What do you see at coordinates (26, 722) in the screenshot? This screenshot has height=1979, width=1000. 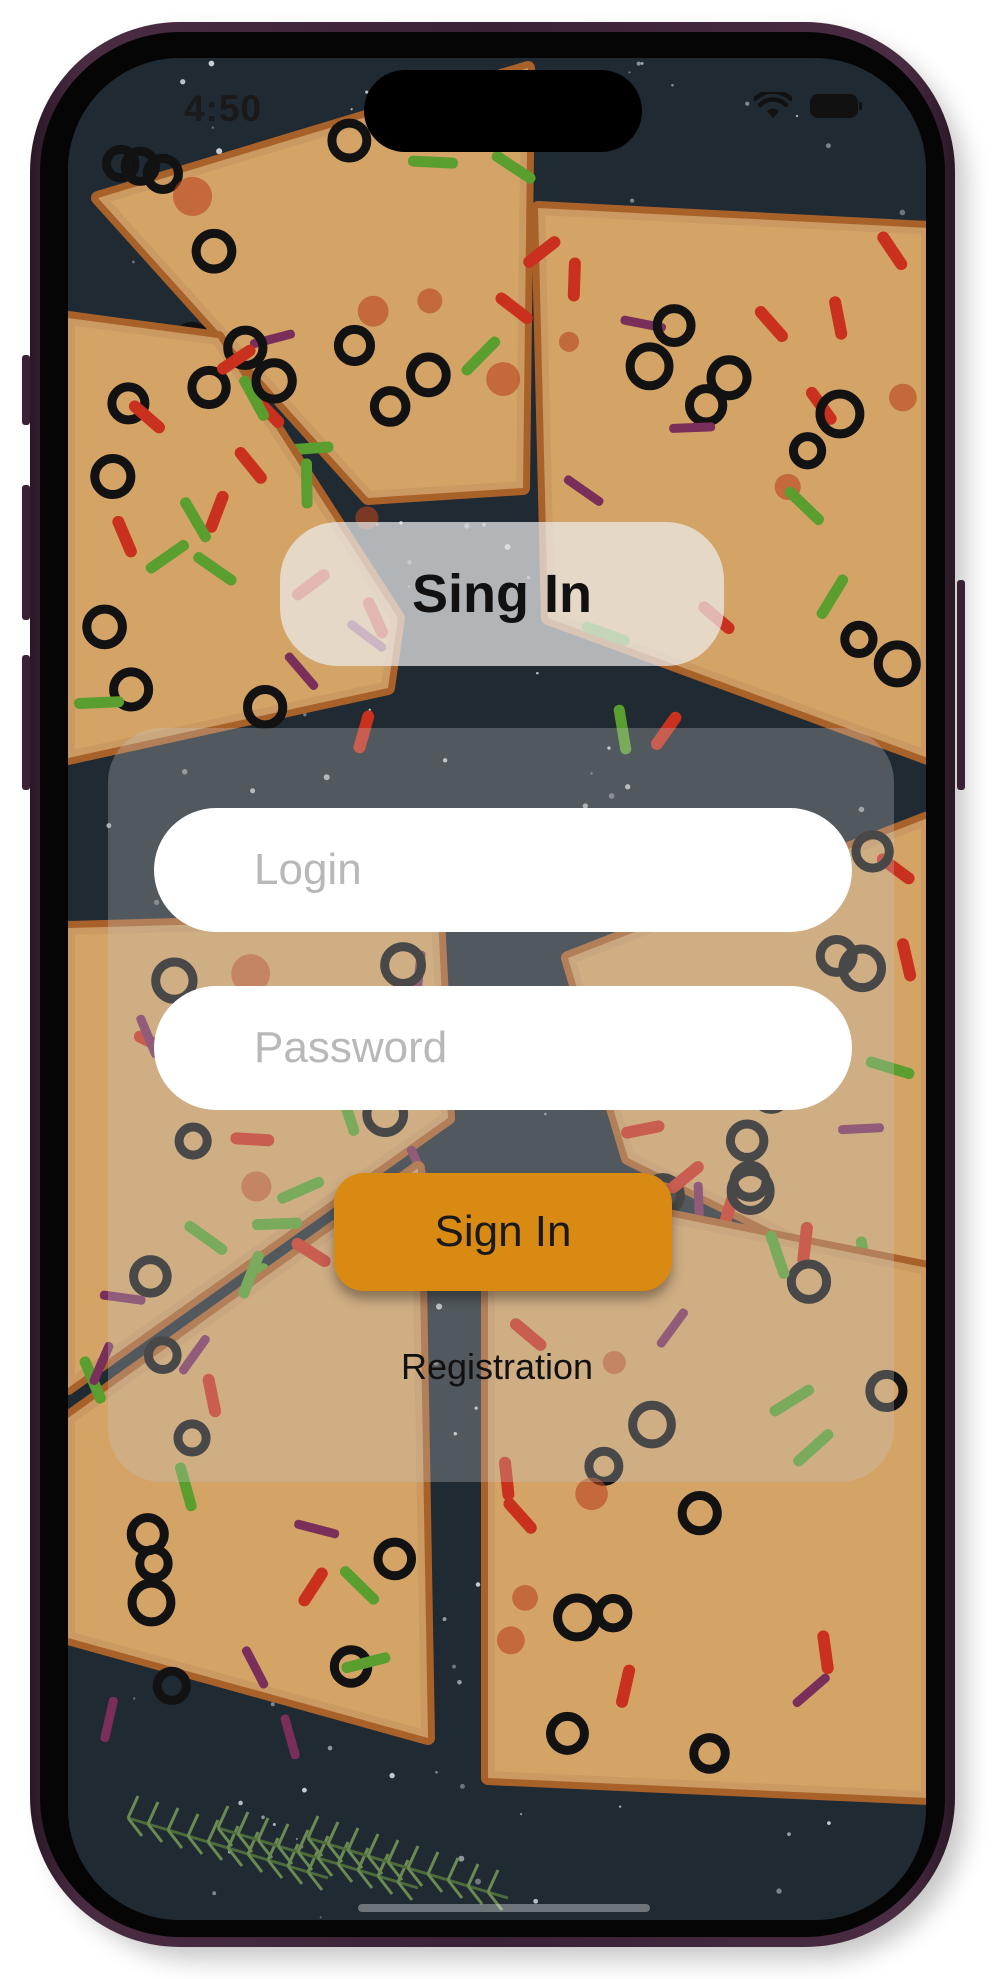 I see `volume-down-button` at bounding box center [26, 722].